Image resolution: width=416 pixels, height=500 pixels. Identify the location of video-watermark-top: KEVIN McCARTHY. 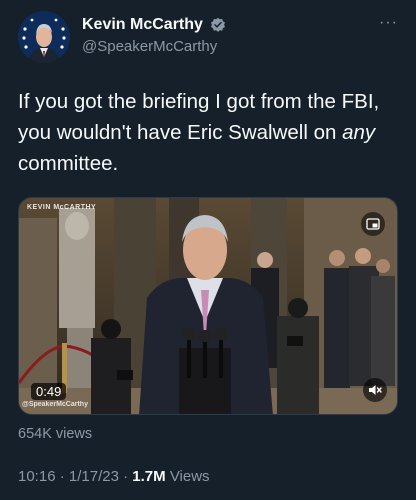
(62, 207).